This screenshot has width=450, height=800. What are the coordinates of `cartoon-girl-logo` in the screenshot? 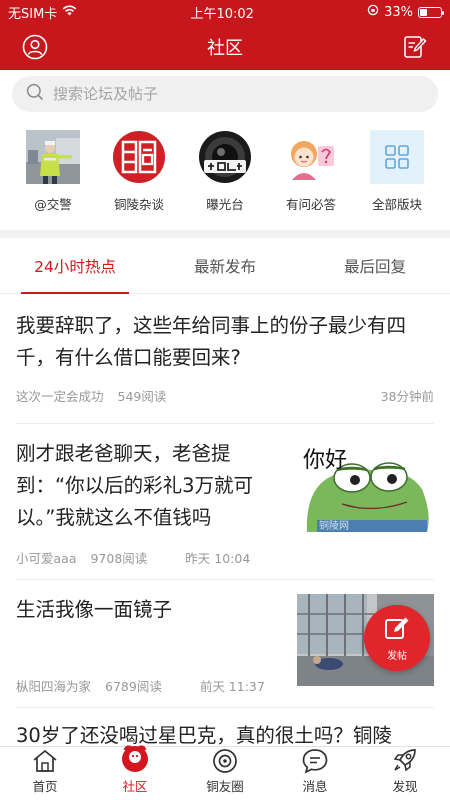 It's located at (311, 157).